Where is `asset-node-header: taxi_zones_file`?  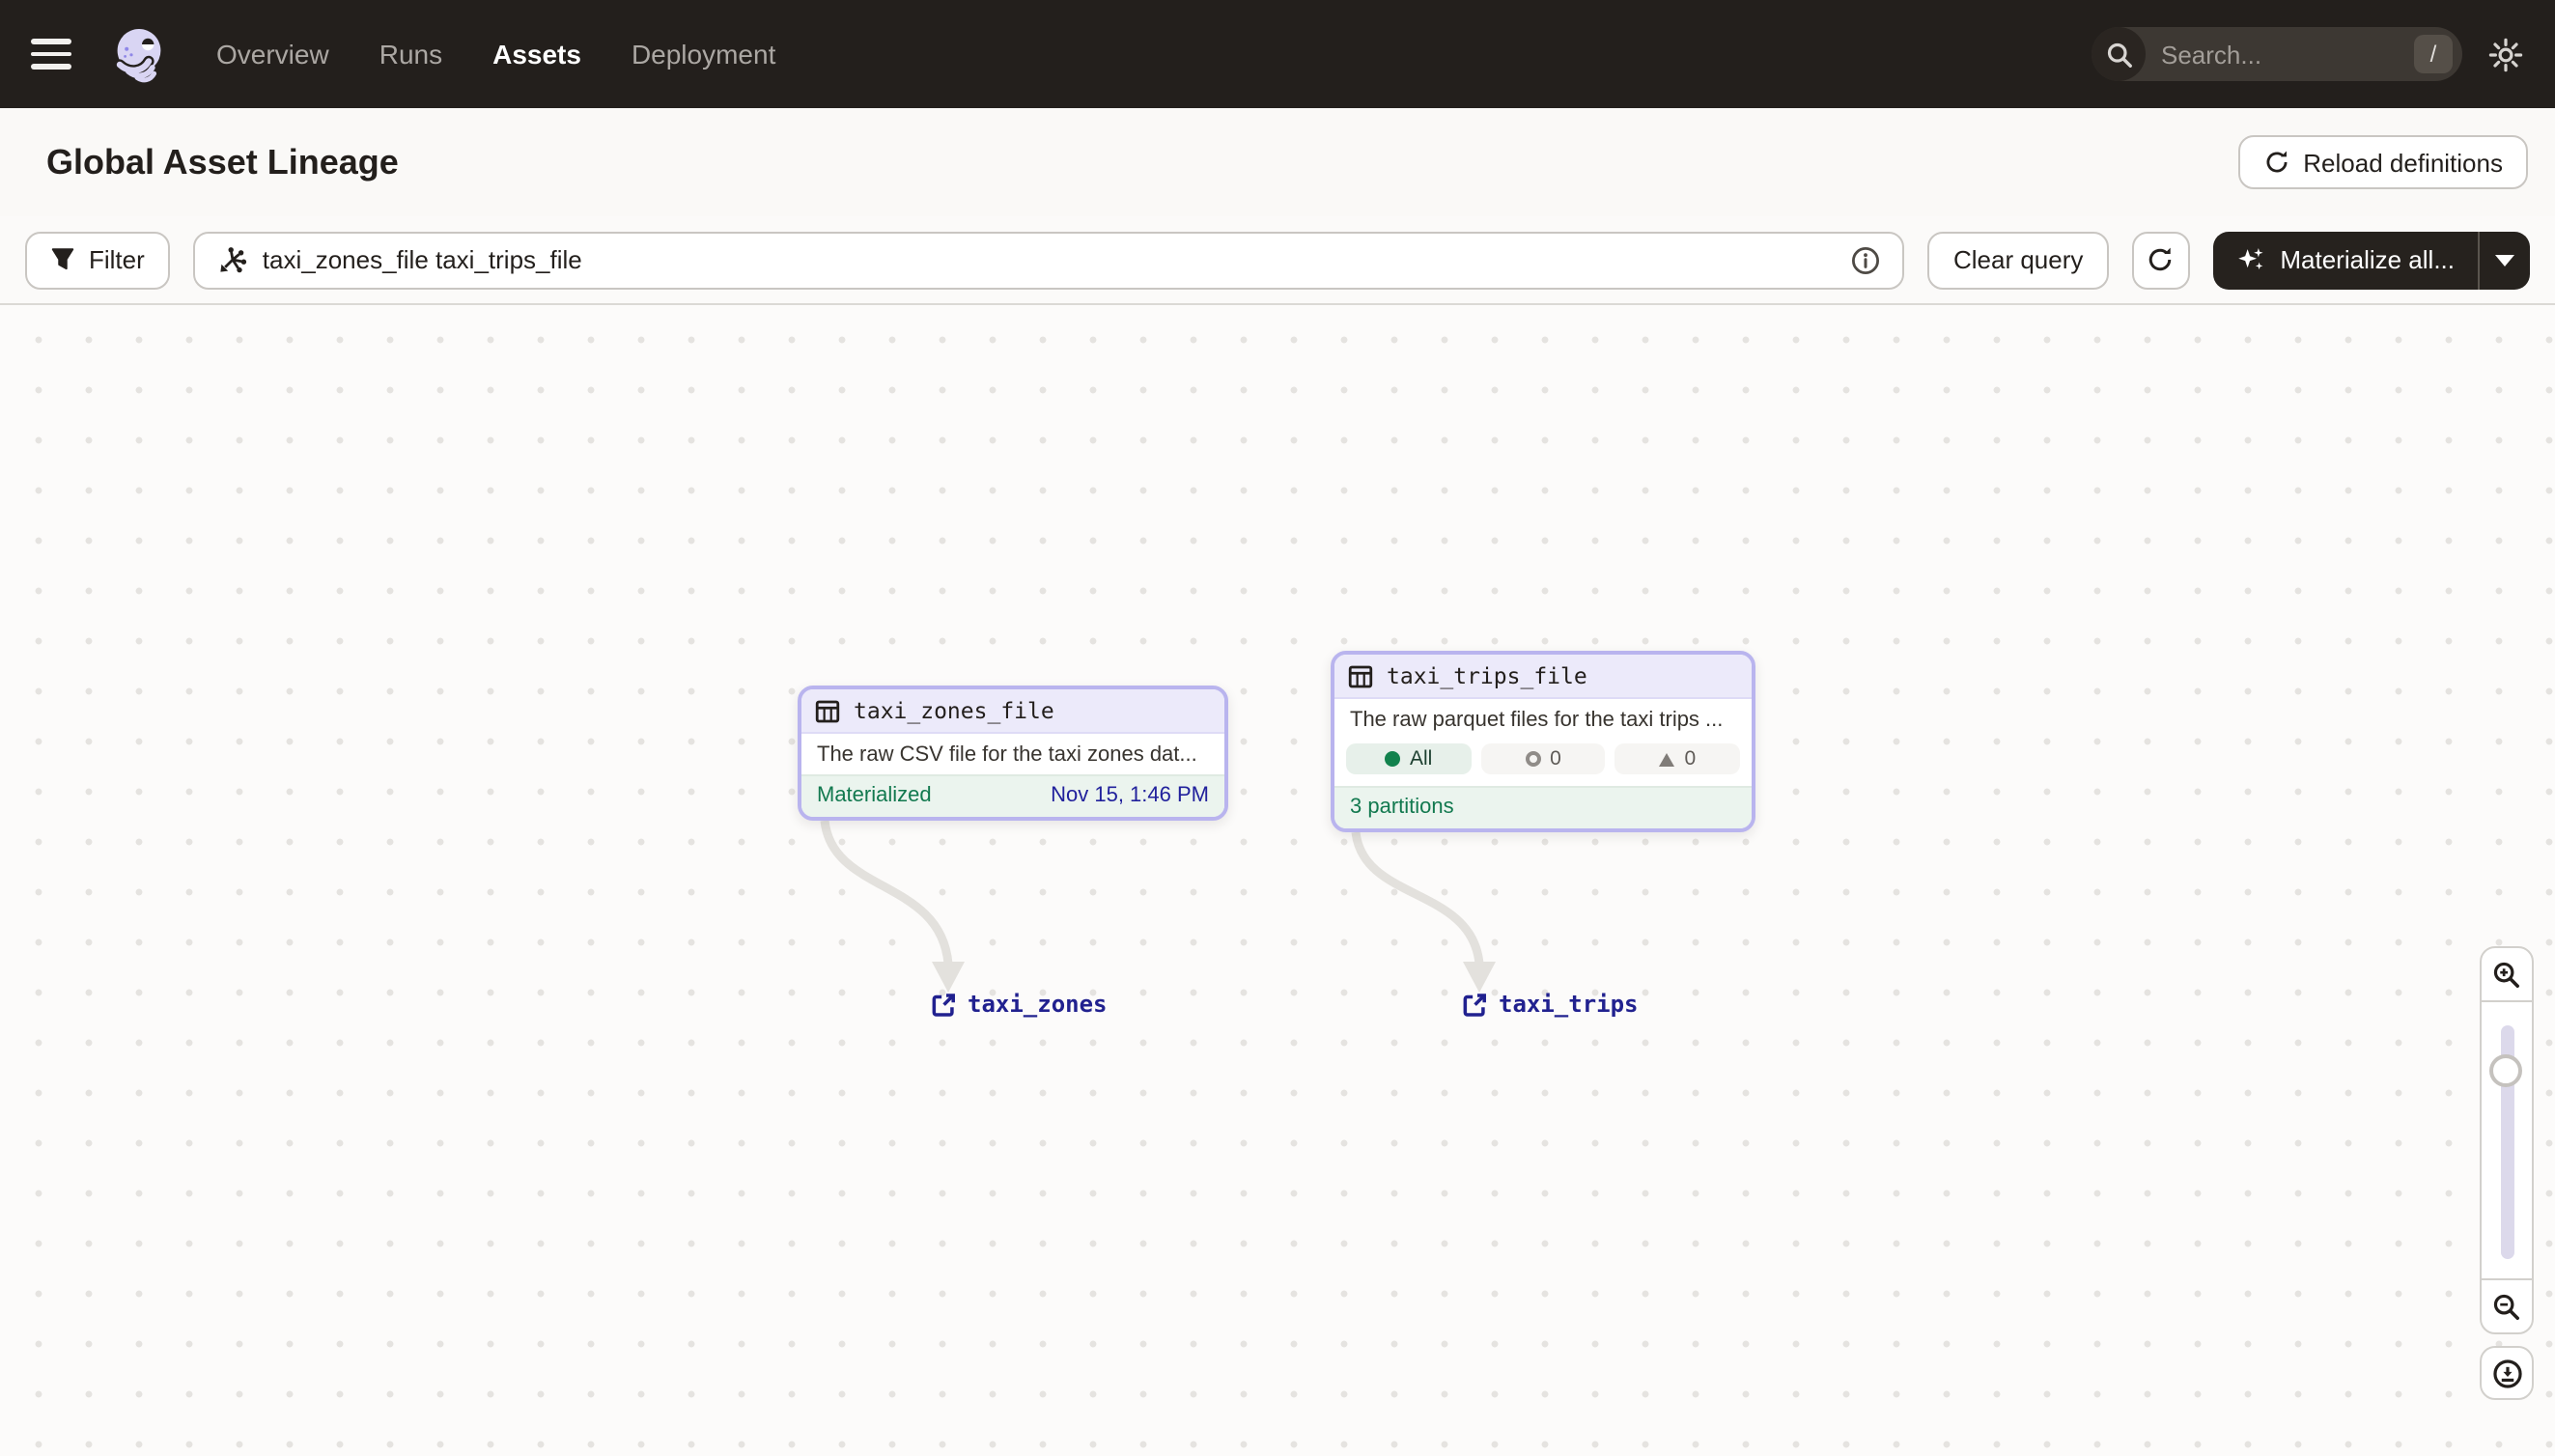 asset-node-header: taxi_zones_file is located at coordinates (1012, 712).